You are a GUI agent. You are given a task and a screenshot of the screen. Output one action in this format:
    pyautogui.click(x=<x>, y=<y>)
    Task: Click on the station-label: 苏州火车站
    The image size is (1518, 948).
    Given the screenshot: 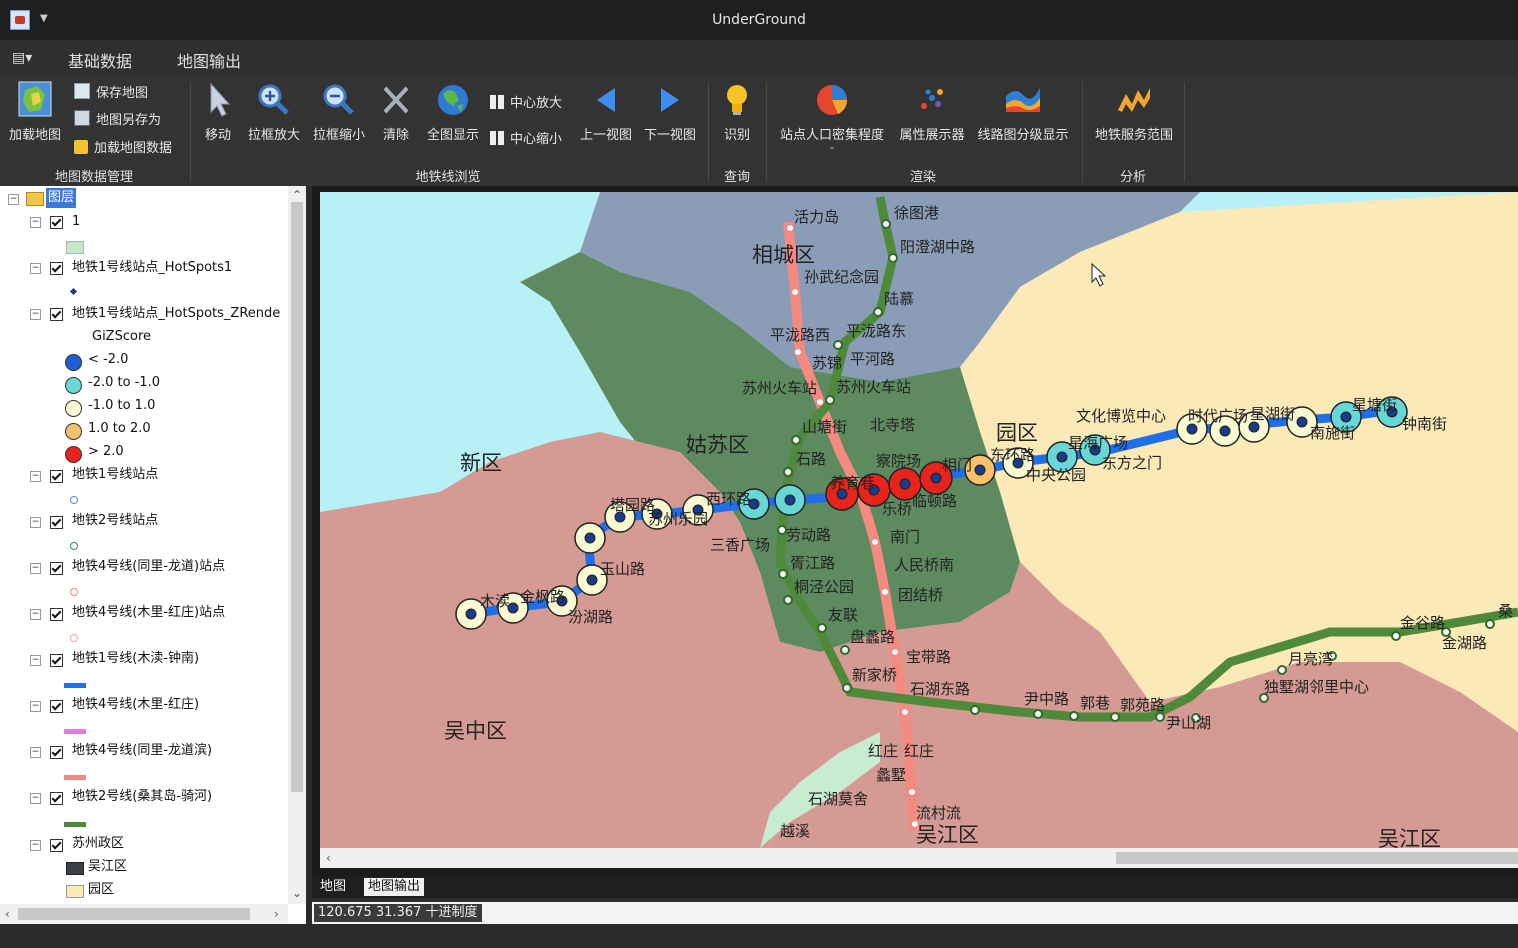 What is the action you would take?
    pyautogui.click(x=873, y=387)
    